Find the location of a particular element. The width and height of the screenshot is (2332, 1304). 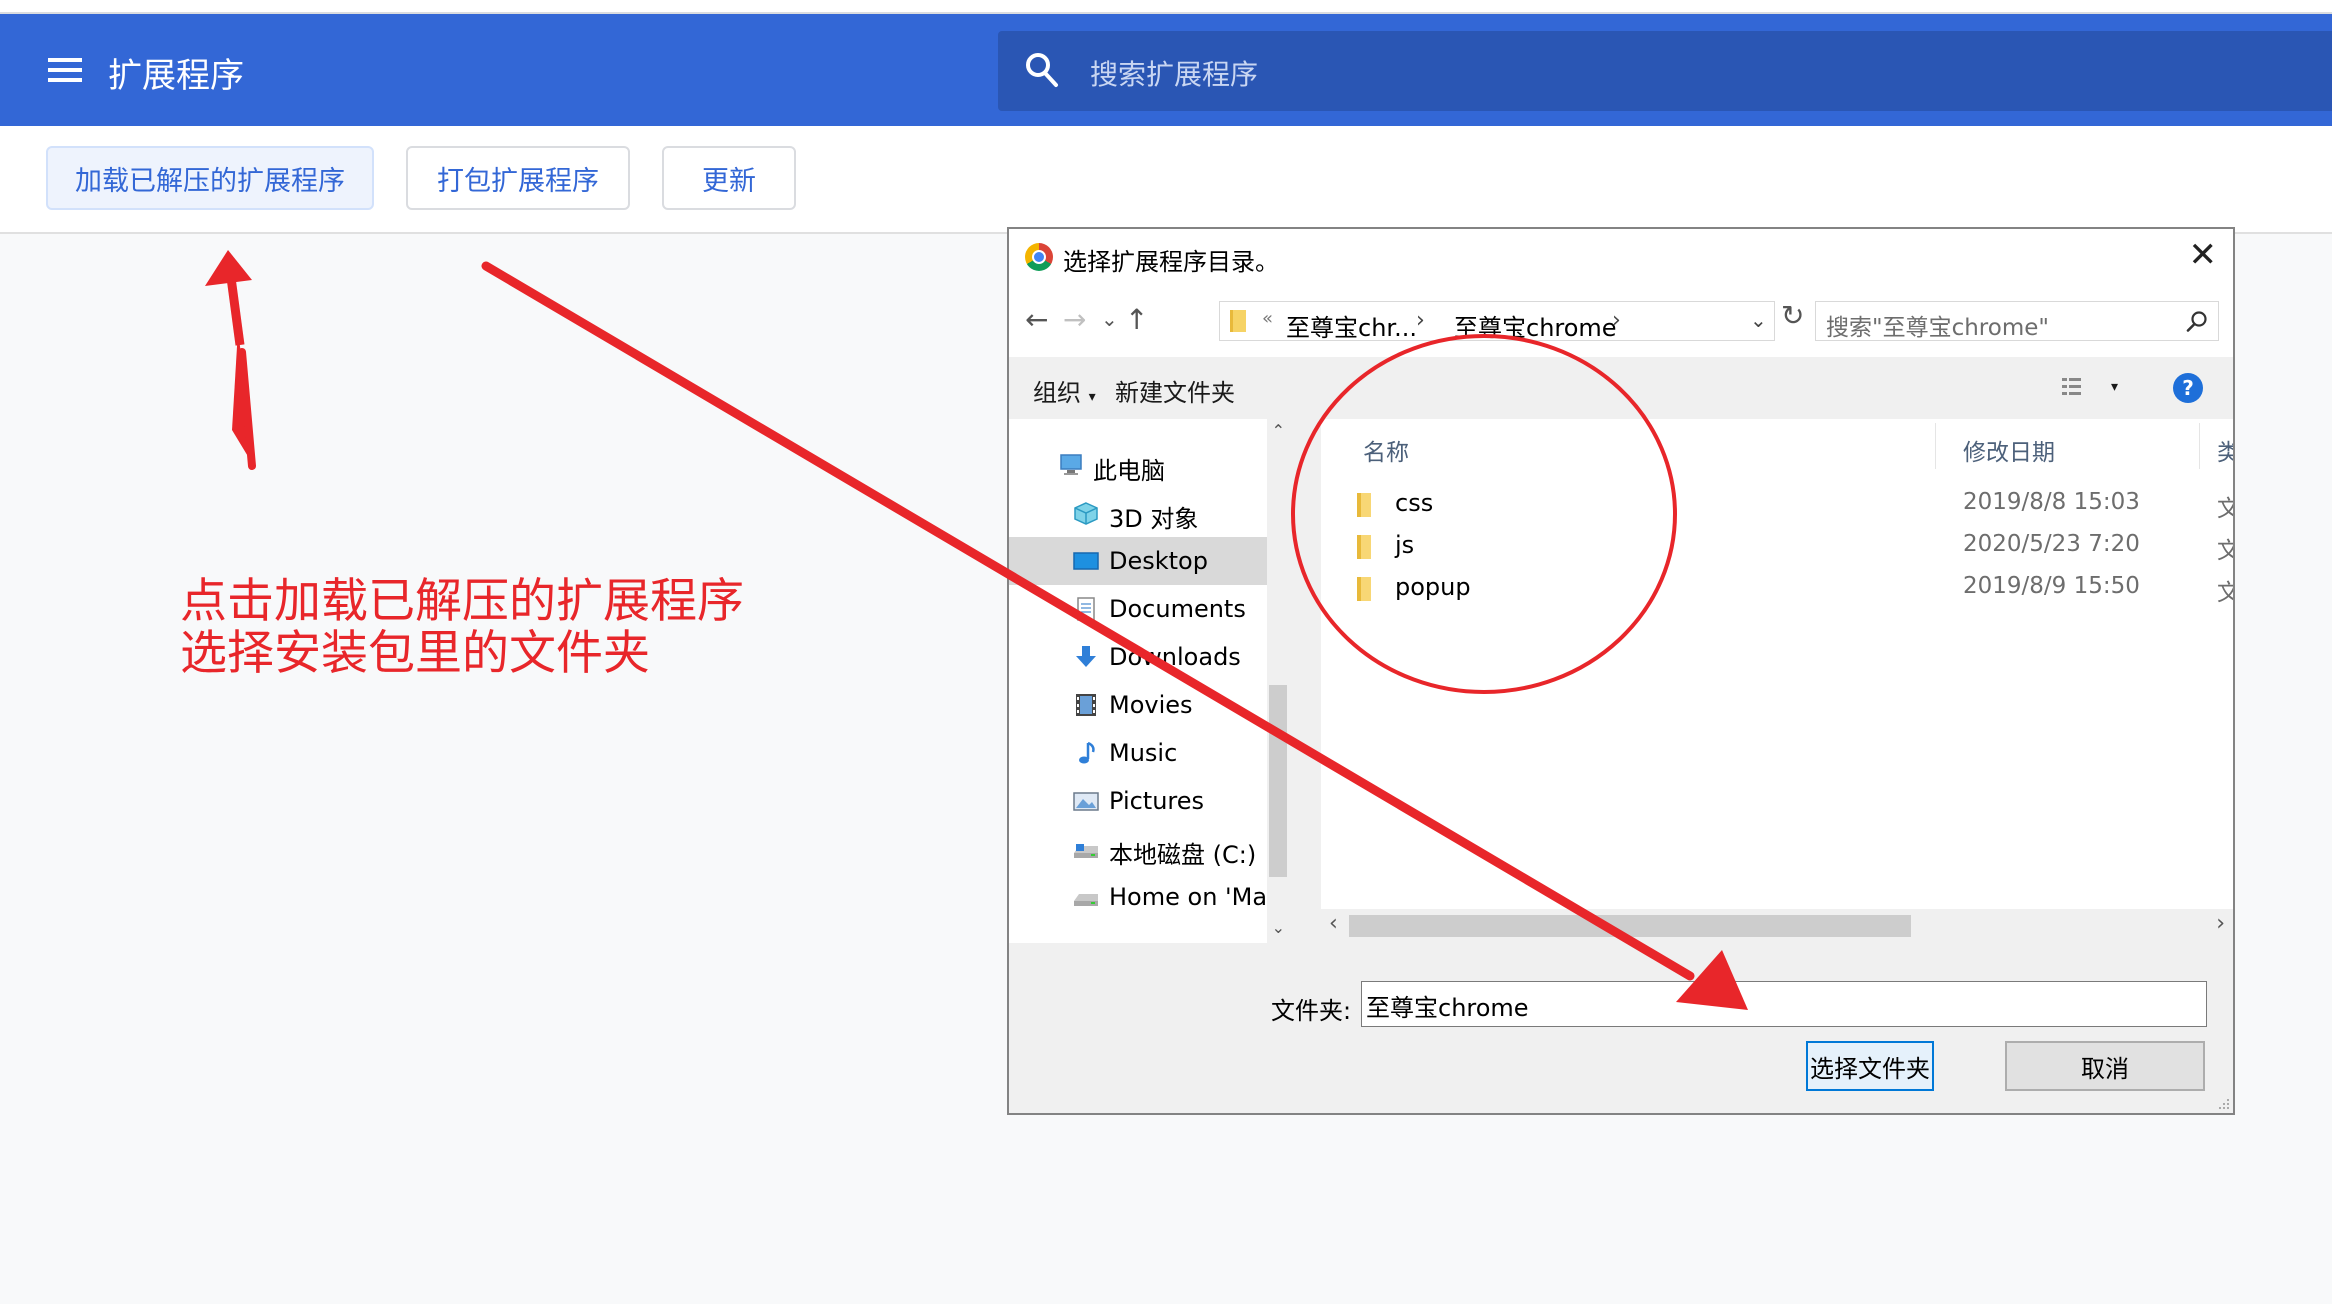

organize-menu: 组织 ▾ is located at coordinates (1064, 390).